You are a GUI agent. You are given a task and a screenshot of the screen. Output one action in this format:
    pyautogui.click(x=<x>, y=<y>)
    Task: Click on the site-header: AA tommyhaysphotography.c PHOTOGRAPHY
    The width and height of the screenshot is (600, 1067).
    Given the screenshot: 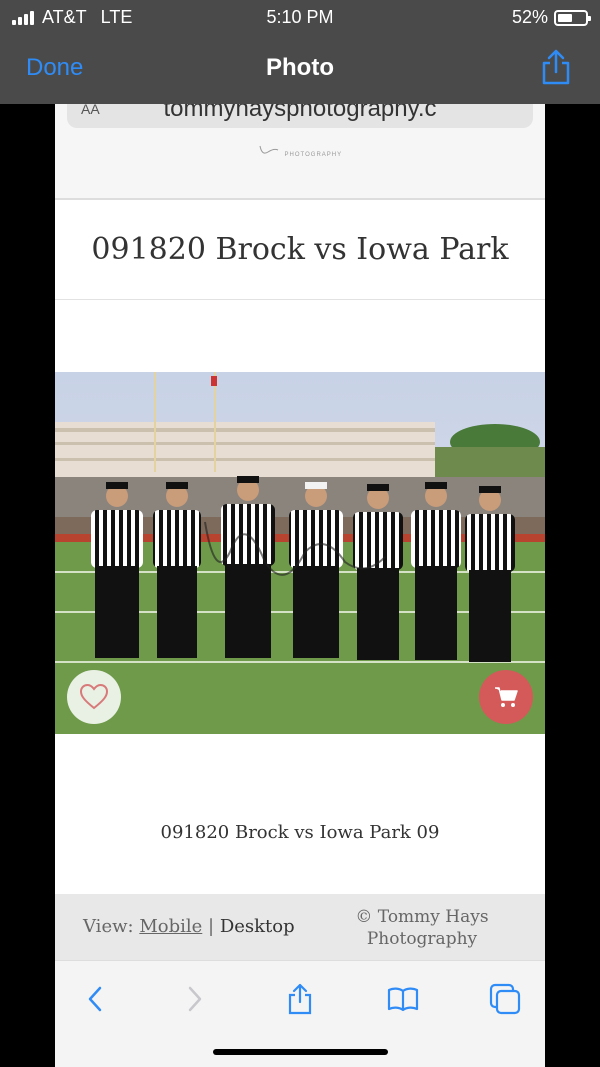 What is the action you would take?
    pyautogui.click(x=300, y=152)
    